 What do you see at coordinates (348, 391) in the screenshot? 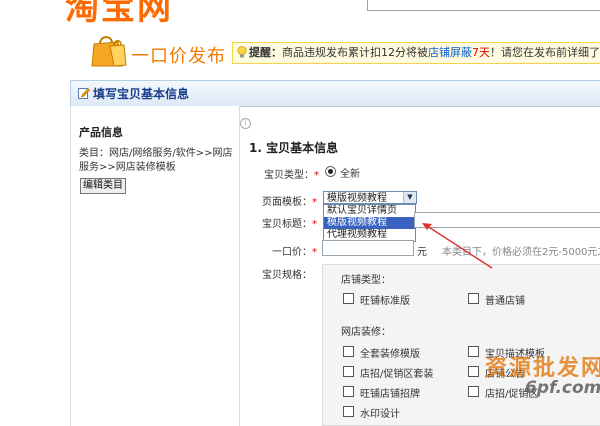
I see `checkbox-decor-signboard` at bounding box center [348, 391].